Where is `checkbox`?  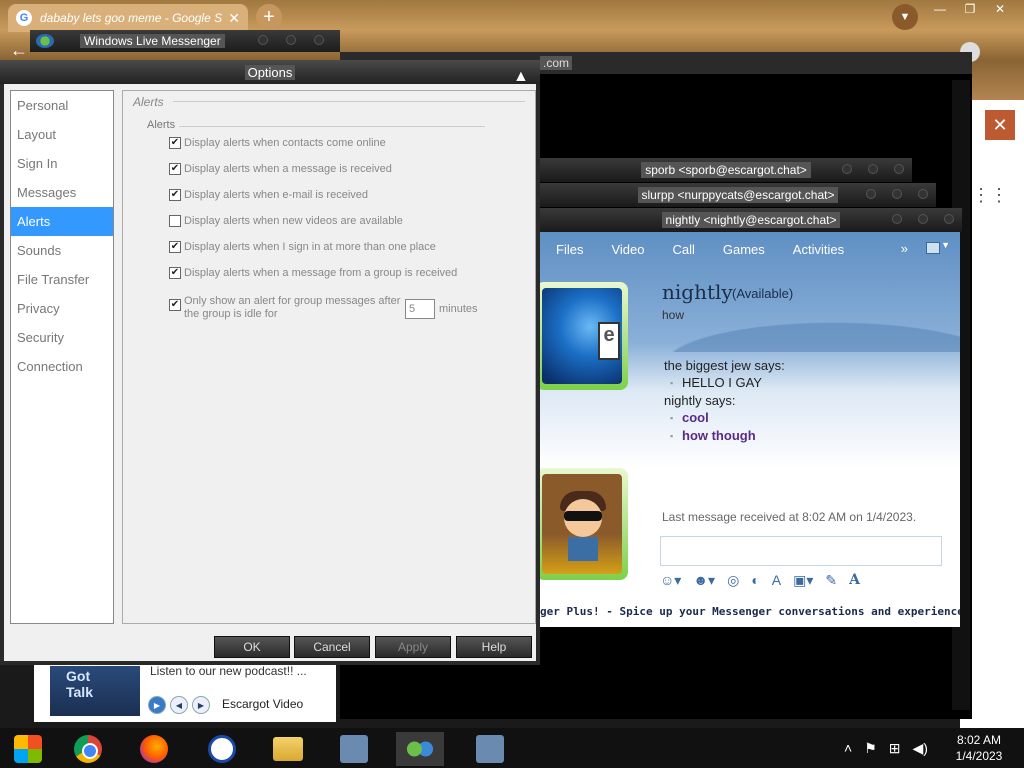
checkbox is located at coordinates (175, 221).